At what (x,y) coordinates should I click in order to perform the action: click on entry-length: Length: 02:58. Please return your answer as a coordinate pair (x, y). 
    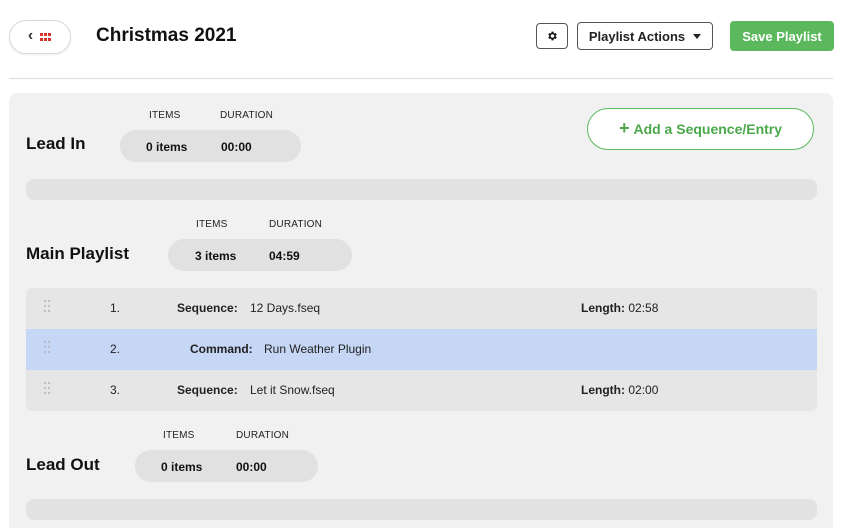
    Looking at the image, I should click on (619, 308).